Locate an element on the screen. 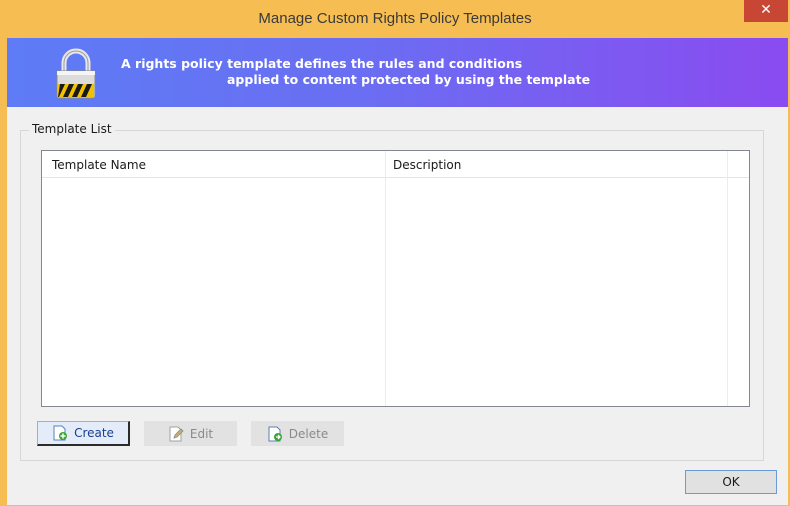 Image resolution: width=790 pixels, height=506 pixels. close-icon: ✕ is located at coordinates (766, 10).